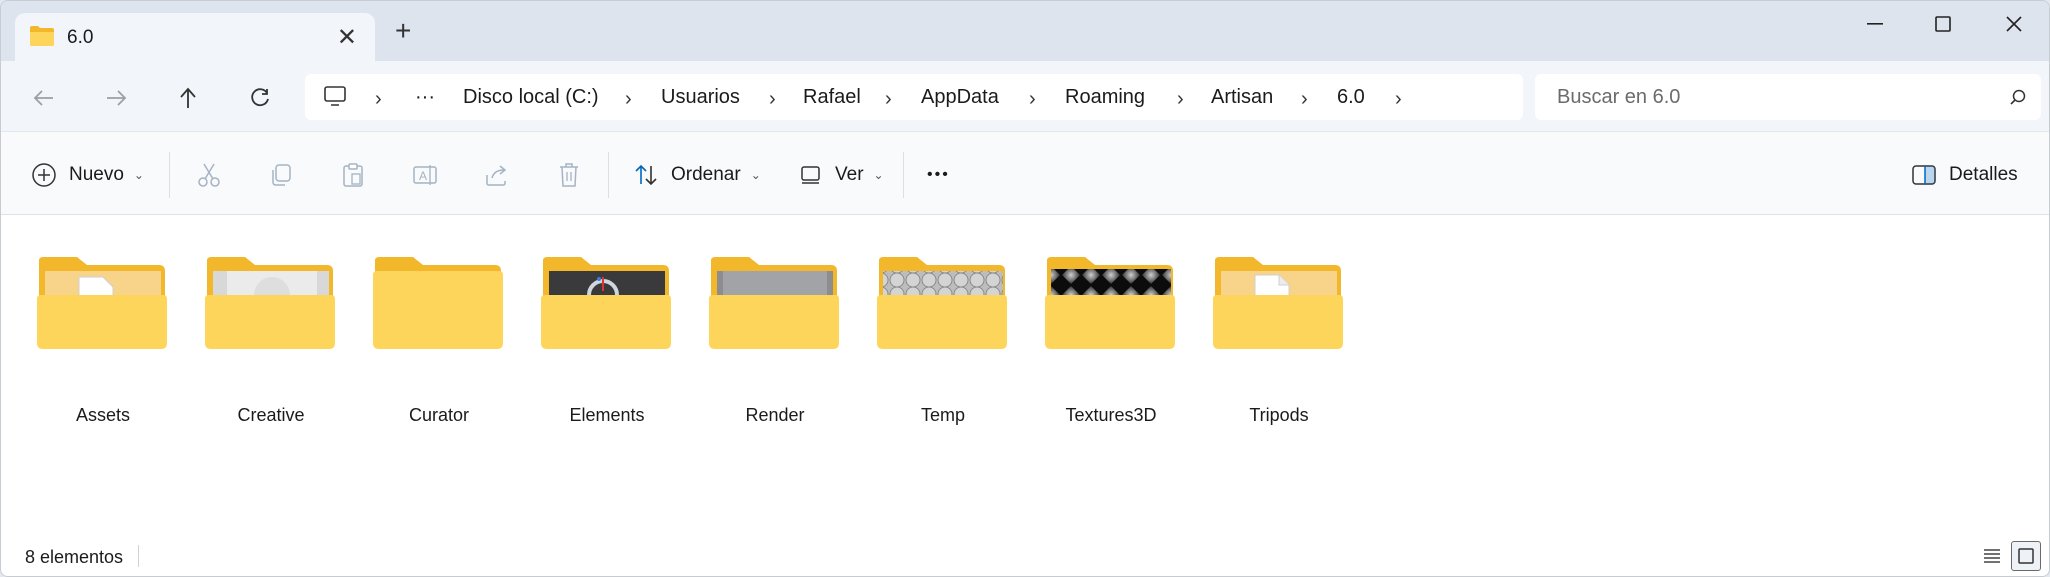 Image resolution: width=2050 pixels, height=577 pixels. What do you see at coordinates (1242, 97) in the screenshot?
I see `breadcrumb-item: Artisan` at bounding box center [1242, 97].